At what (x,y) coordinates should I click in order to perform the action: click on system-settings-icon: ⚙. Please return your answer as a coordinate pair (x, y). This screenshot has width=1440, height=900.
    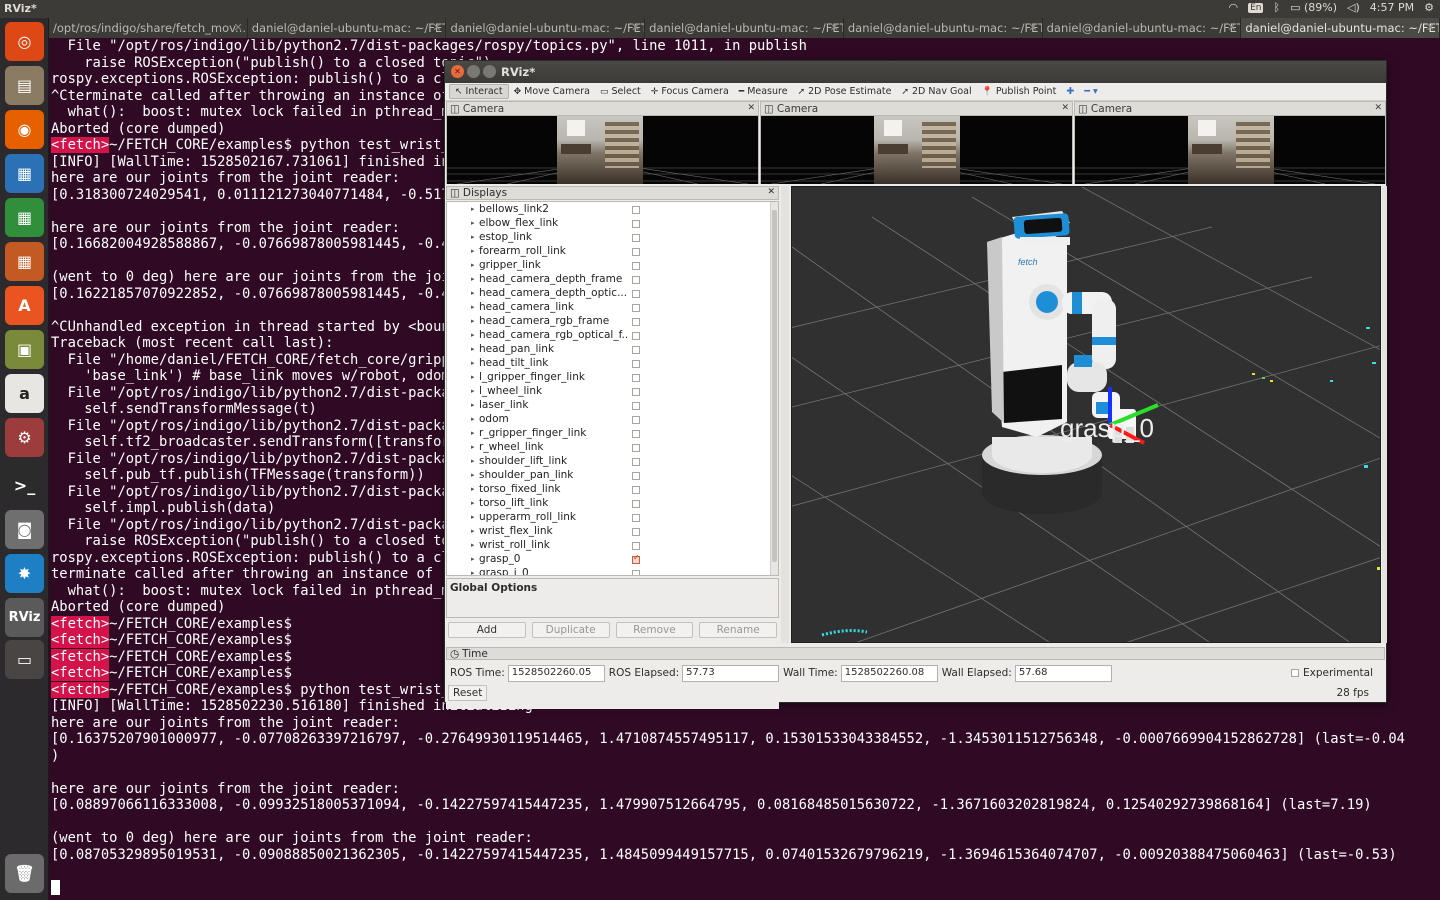
    Looking at the image, I should click on (24, 437).